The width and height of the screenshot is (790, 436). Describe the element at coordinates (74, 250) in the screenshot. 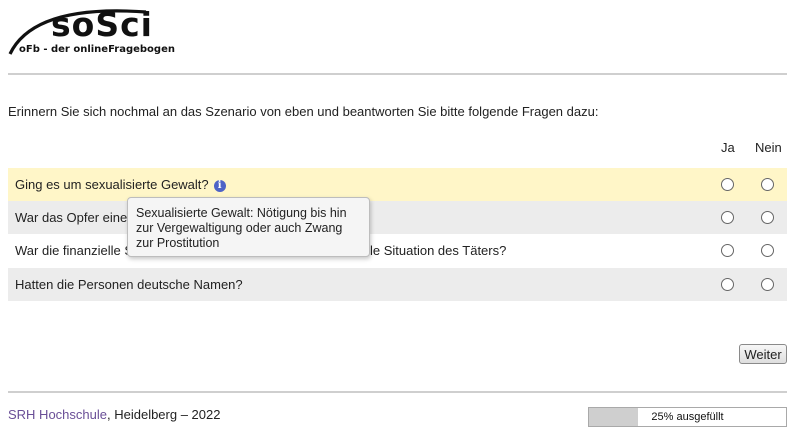

I see `question-label: War die finanzielle S` at that location.